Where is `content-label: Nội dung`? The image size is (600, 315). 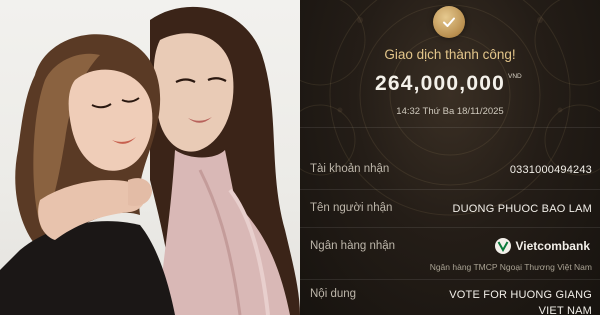
content-label: Nội dung is located at coordinates (333, 294).